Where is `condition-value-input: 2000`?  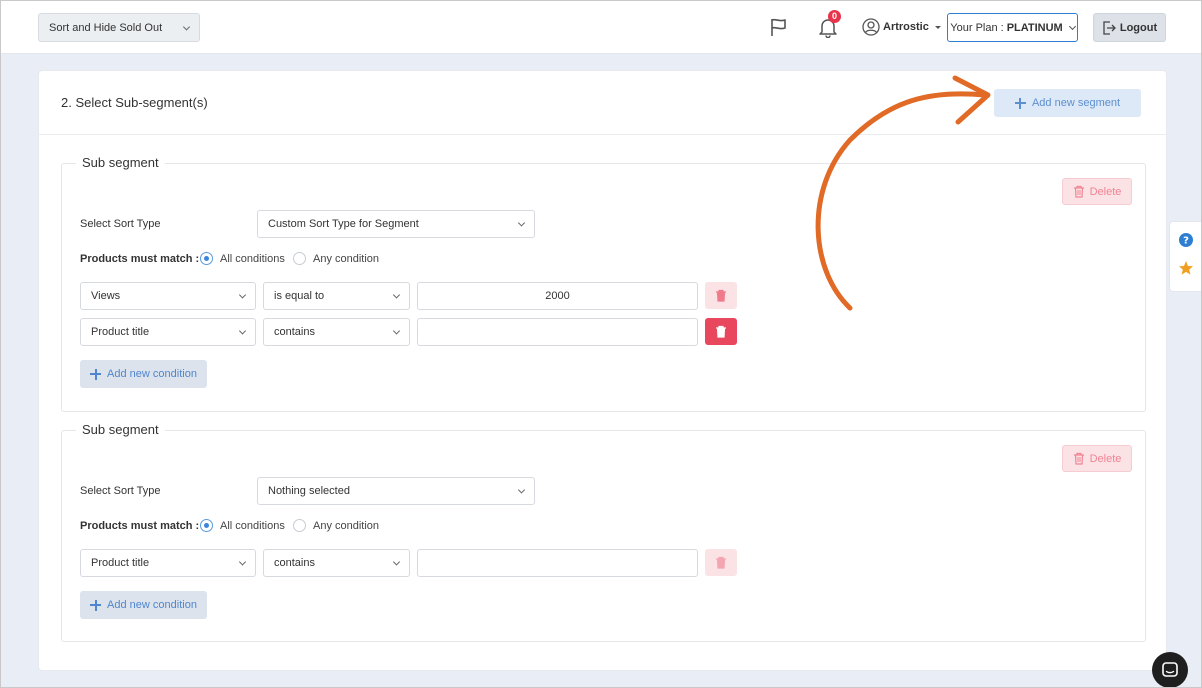
condition-value-input: 2000 is located at coordinates (557, 296).